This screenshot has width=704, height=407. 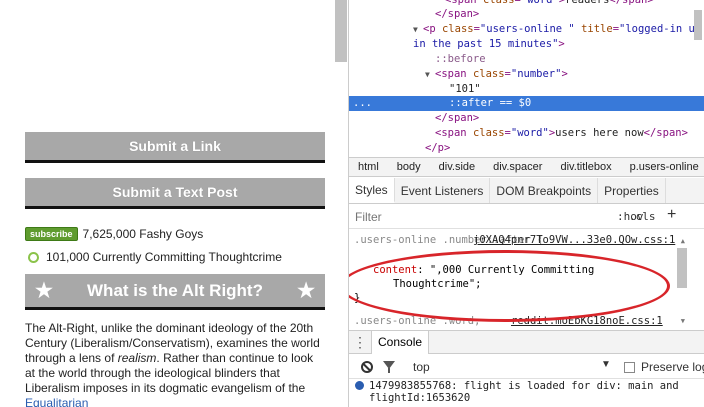 I want to click on filter-funnel-icon, so click(x=389, y=367).